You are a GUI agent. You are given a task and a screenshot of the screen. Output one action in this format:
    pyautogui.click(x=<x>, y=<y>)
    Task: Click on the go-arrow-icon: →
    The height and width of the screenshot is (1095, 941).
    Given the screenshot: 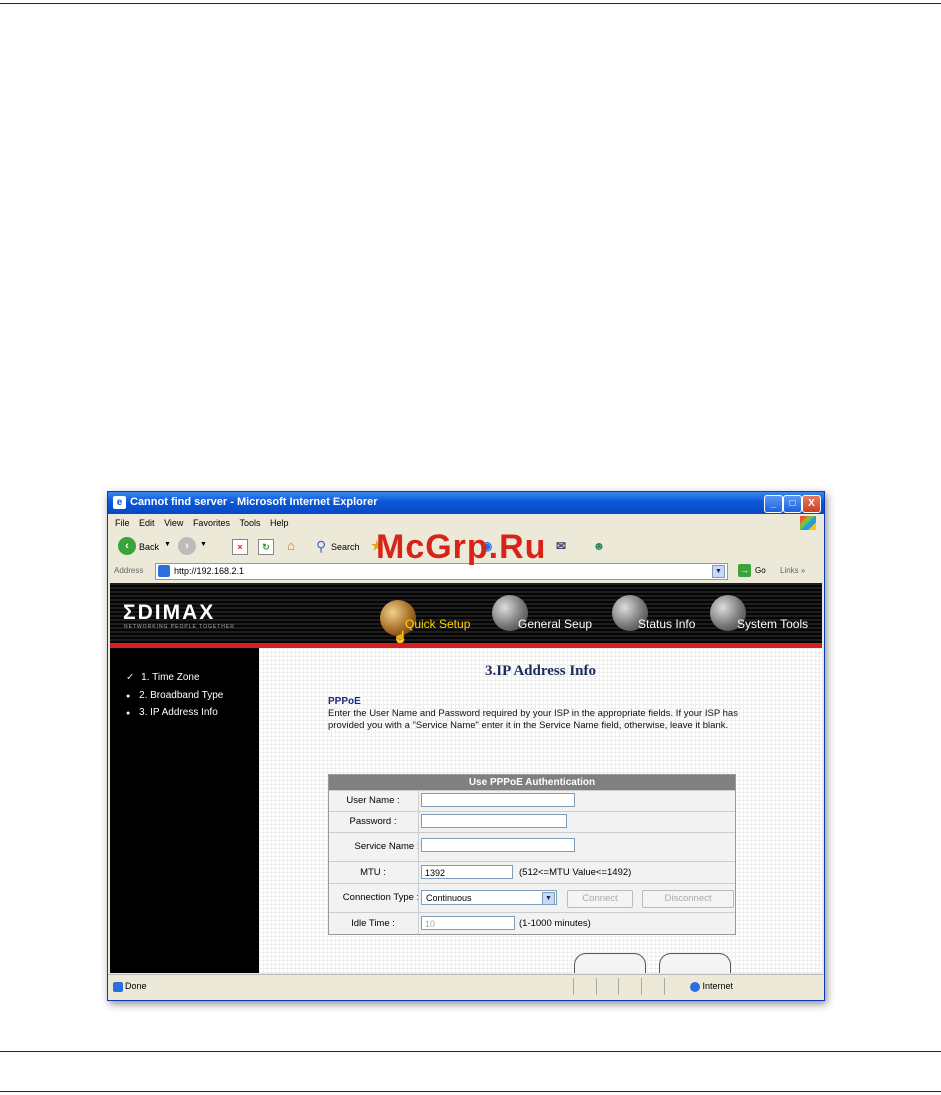 What is the action you would take?
    pyautogui.click(x=744, y=570)
    